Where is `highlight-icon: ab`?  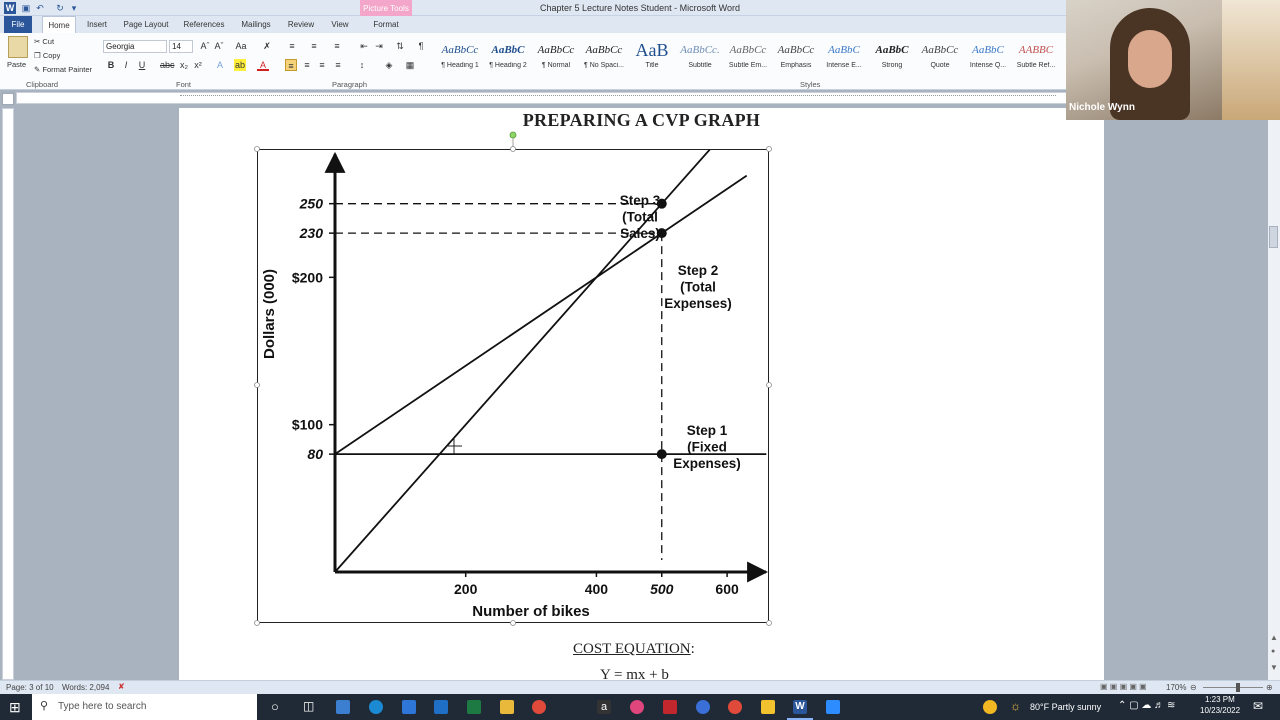 highlight-icon: ab is located at coordinates (240, 65).